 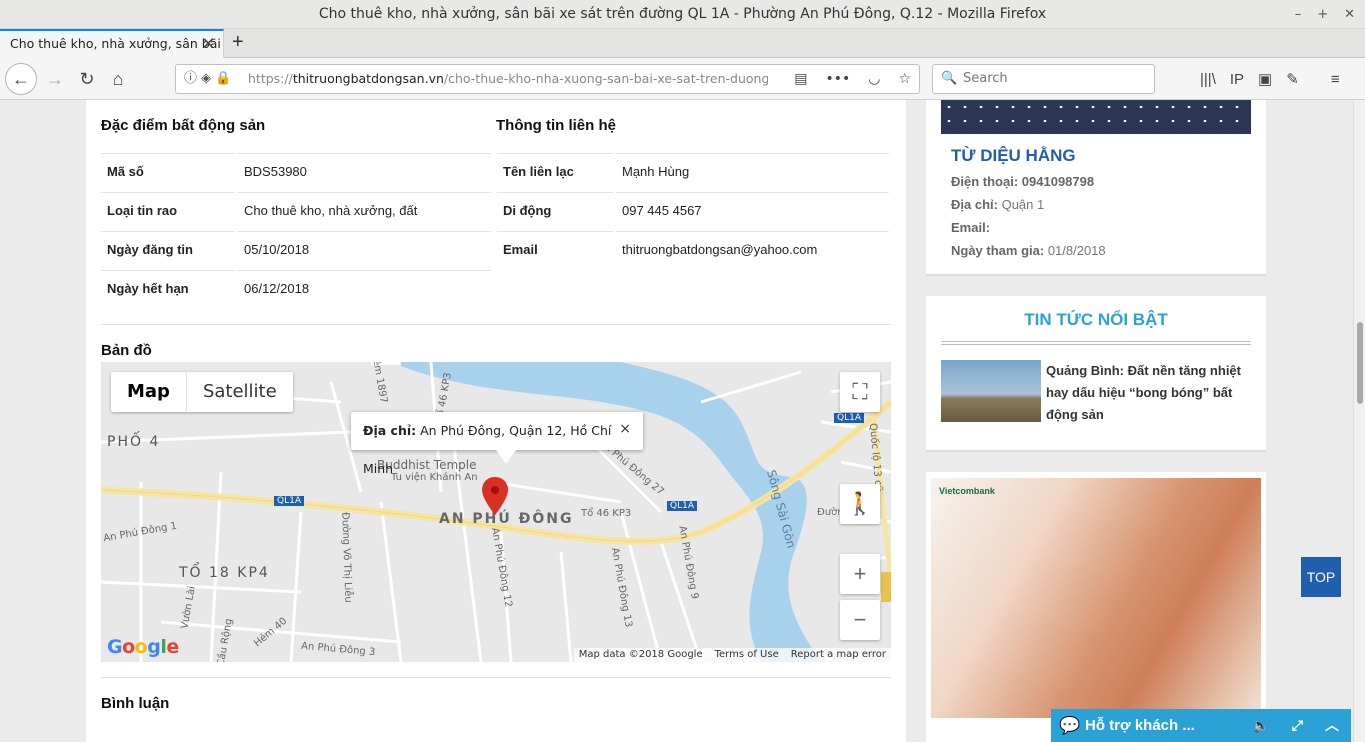 What do you see at coordinates (434, 477) in the screenshot?
I see `map-poi-sublabel: Tu viện Khánh An` at bounding box center [434, 477].